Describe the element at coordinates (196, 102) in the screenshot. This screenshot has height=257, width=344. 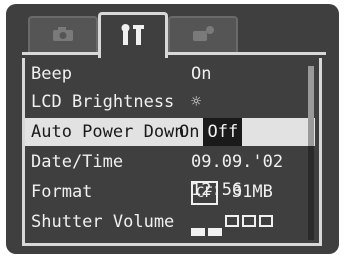
I see `brightness-icon: ☼` at that location.